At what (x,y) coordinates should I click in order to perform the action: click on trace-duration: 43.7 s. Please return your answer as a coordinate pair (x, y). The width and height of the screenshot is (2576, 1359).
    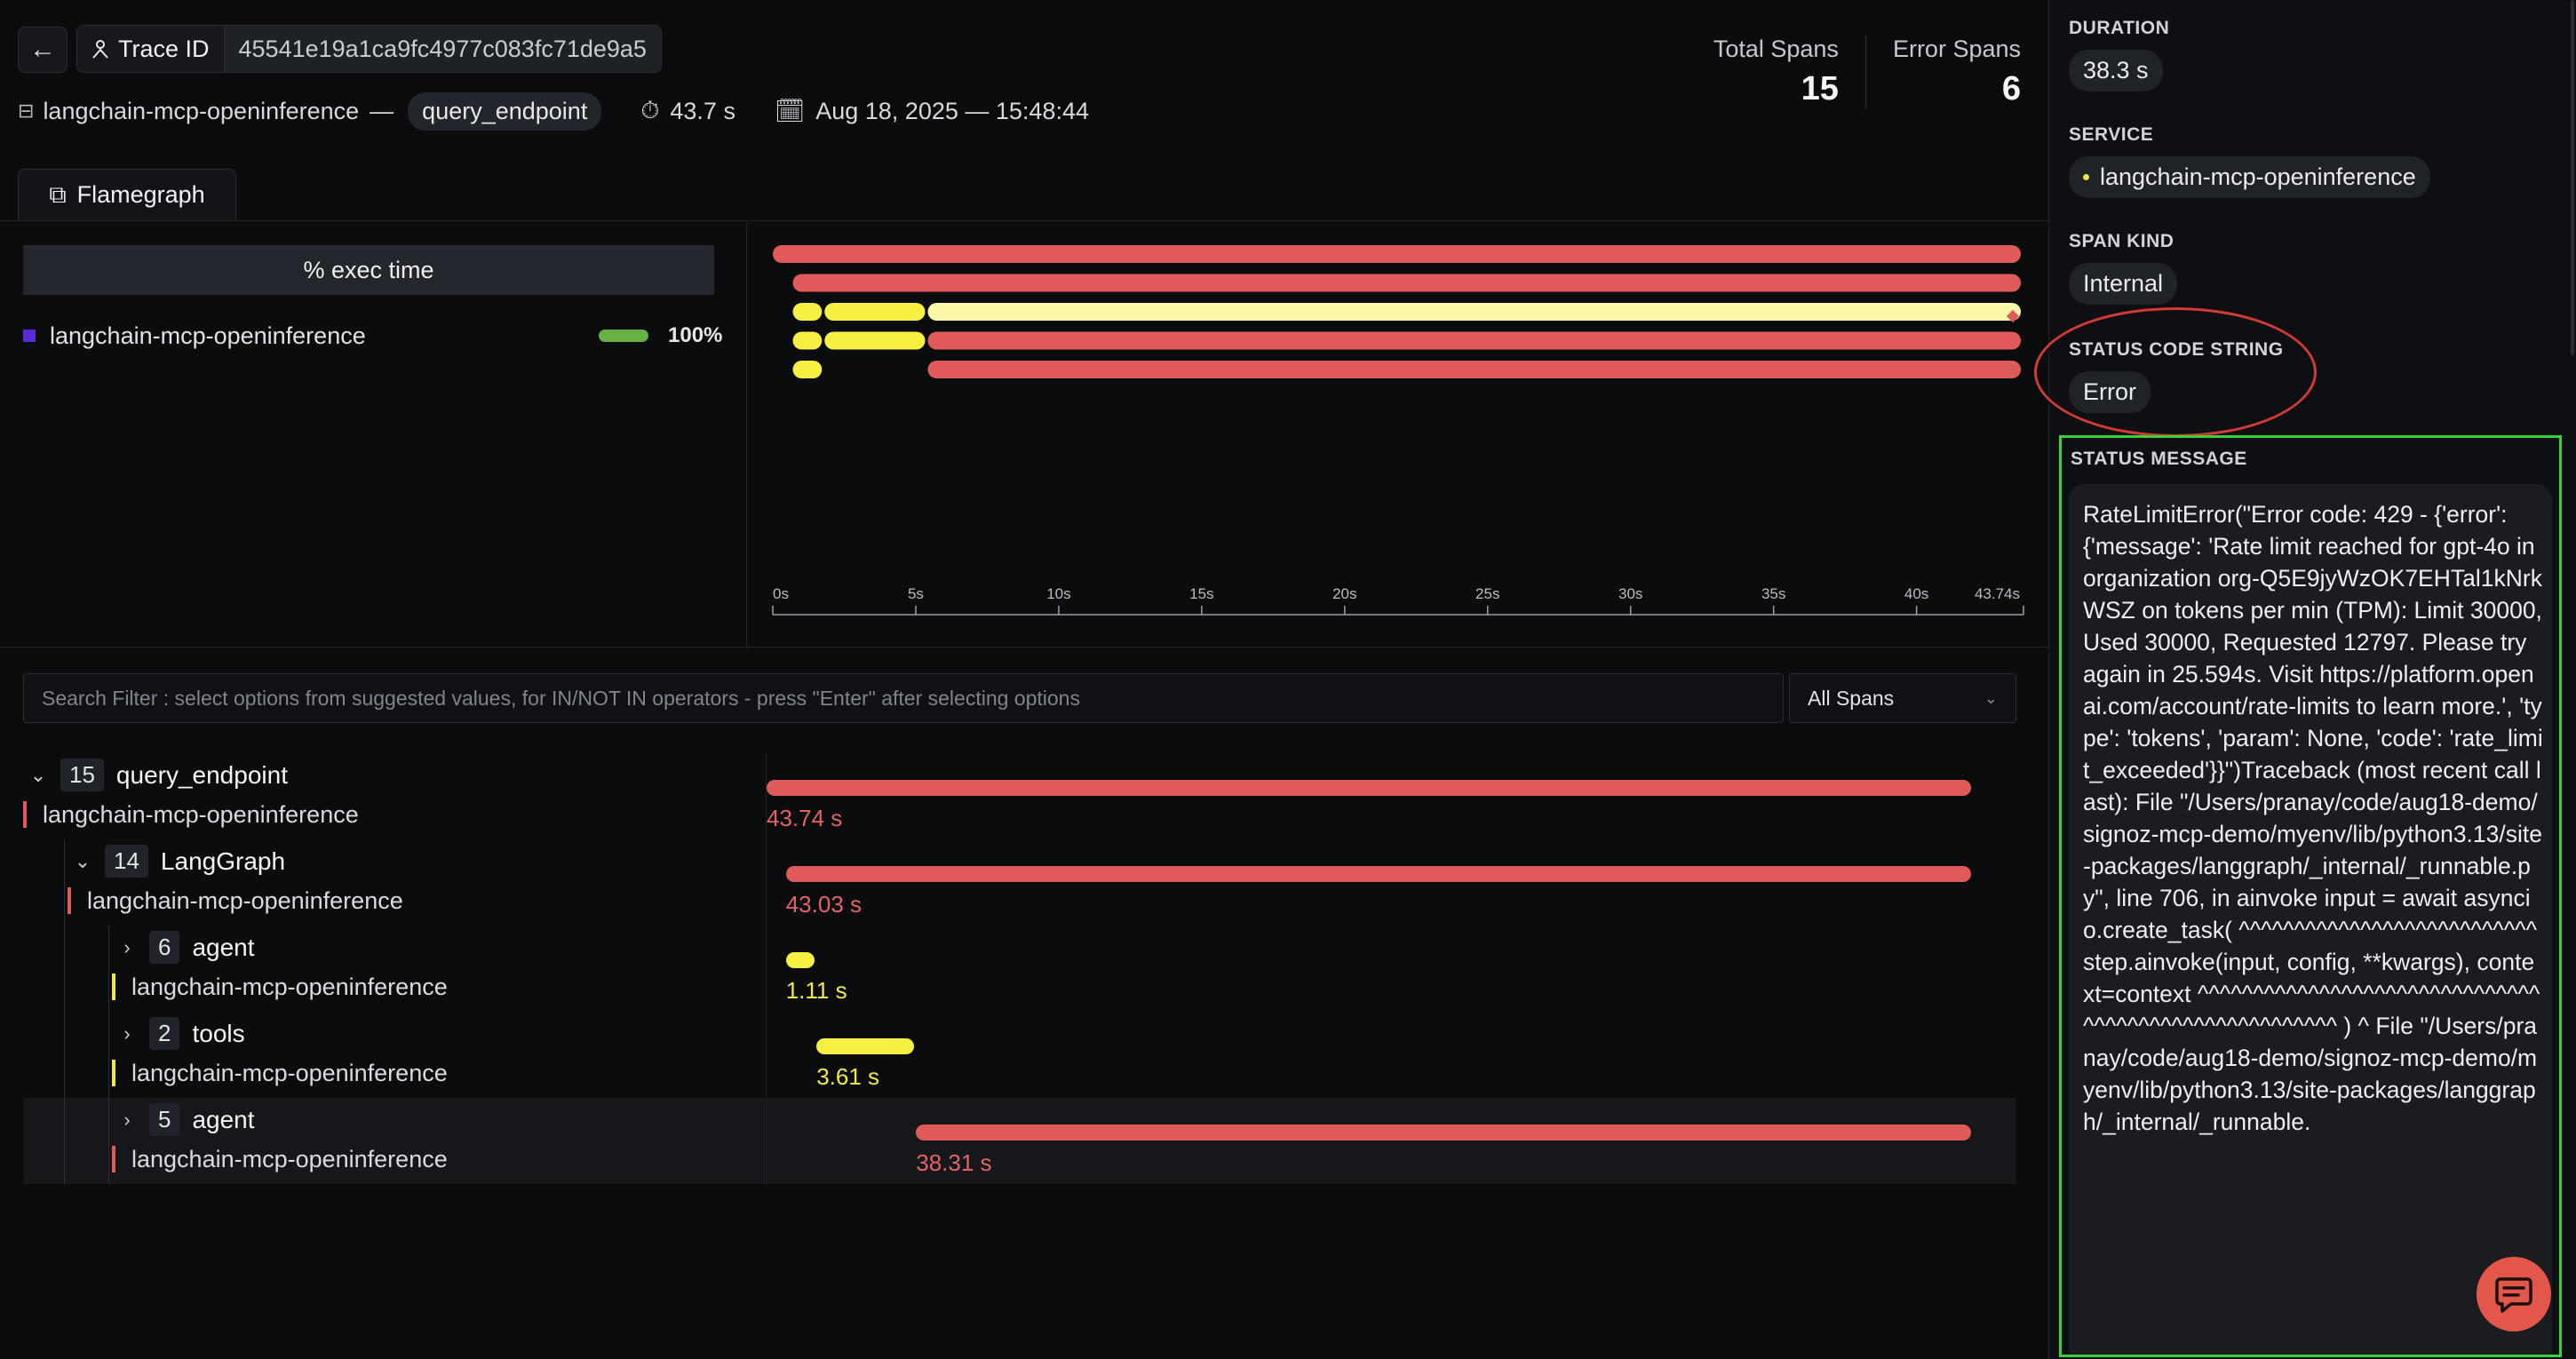
    Looking at the image, I should click on (702, 110).